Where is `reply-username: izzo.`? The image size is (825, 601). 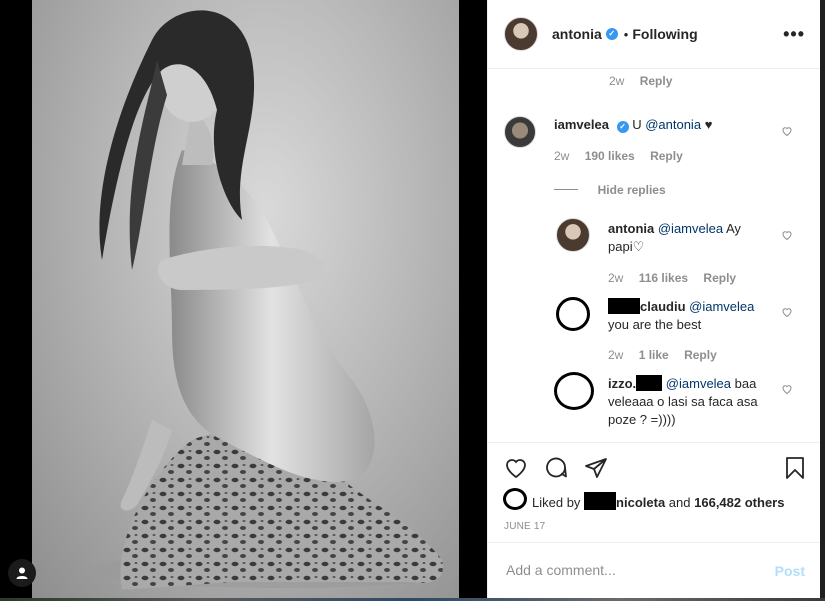 reply-username: izzo. is located at coordinates (622, 383).